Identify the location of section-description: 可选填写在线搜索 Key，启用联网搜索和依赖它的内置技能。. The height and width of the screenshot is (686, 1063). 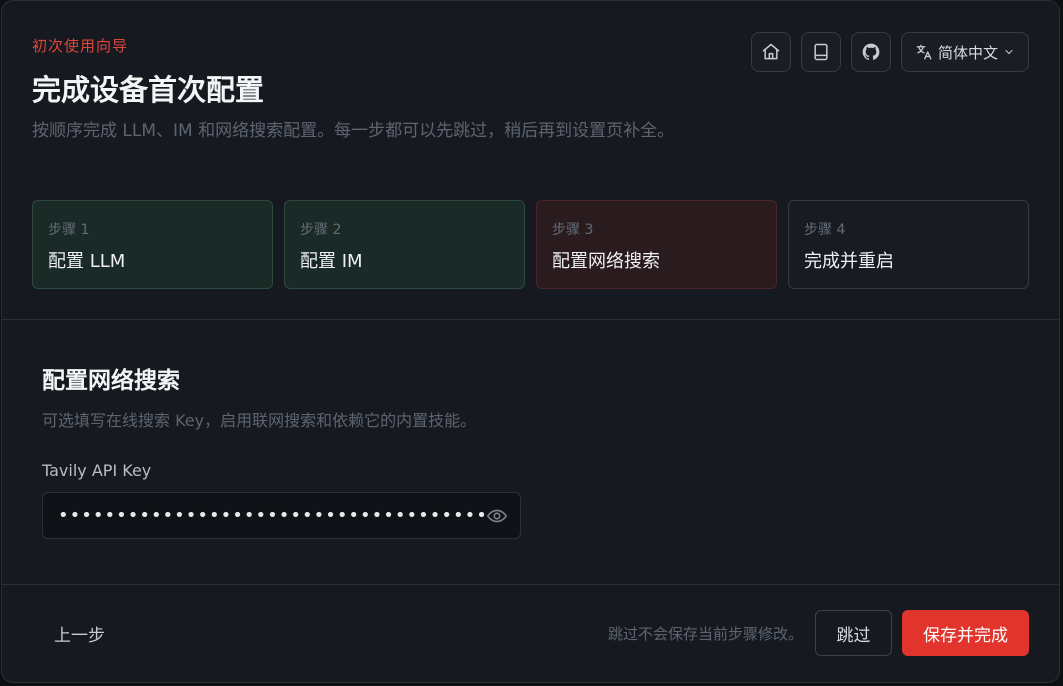
(259, 420).